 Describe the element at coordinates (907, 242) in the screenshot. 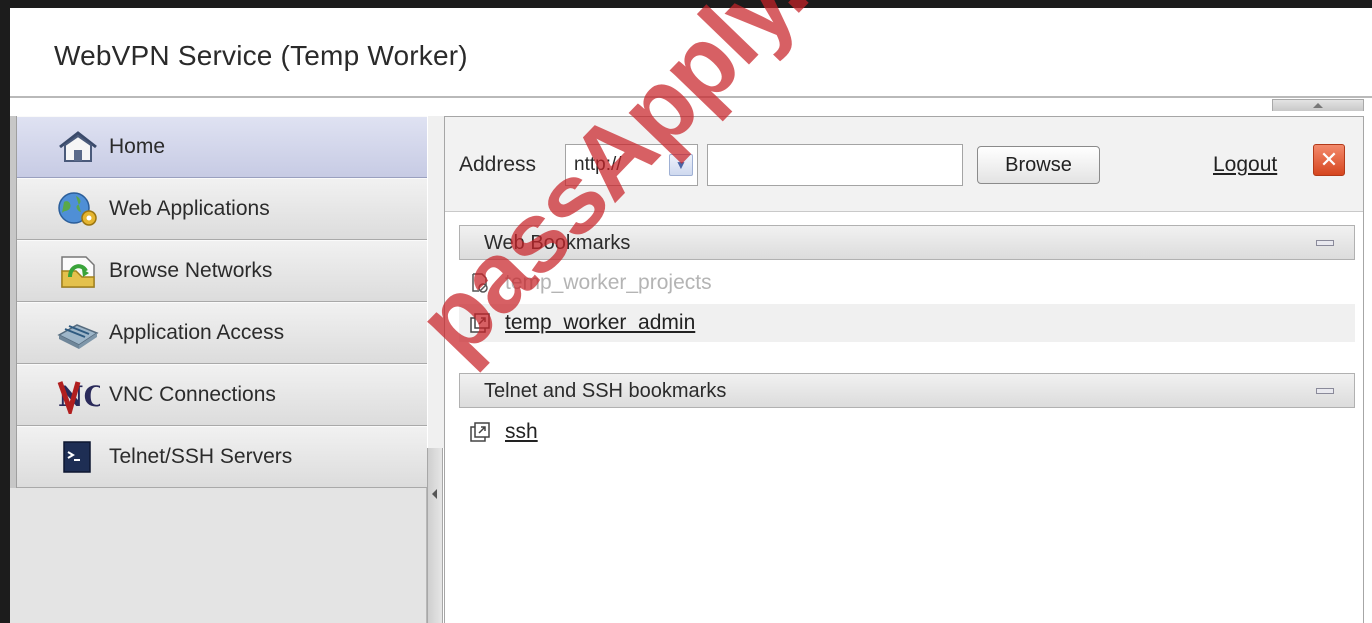

I see `web-bookmarks-header: Web Bookmarks` at that location.